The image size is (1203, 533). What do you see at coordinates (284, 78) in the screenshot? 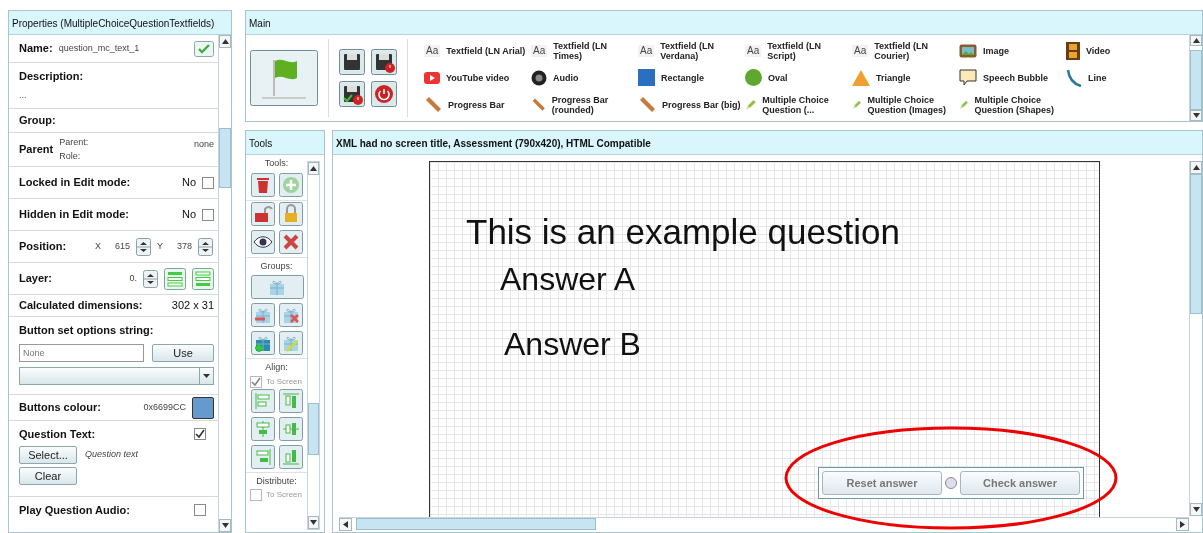
I see `flag-icon` at bounding box center [284, 78].